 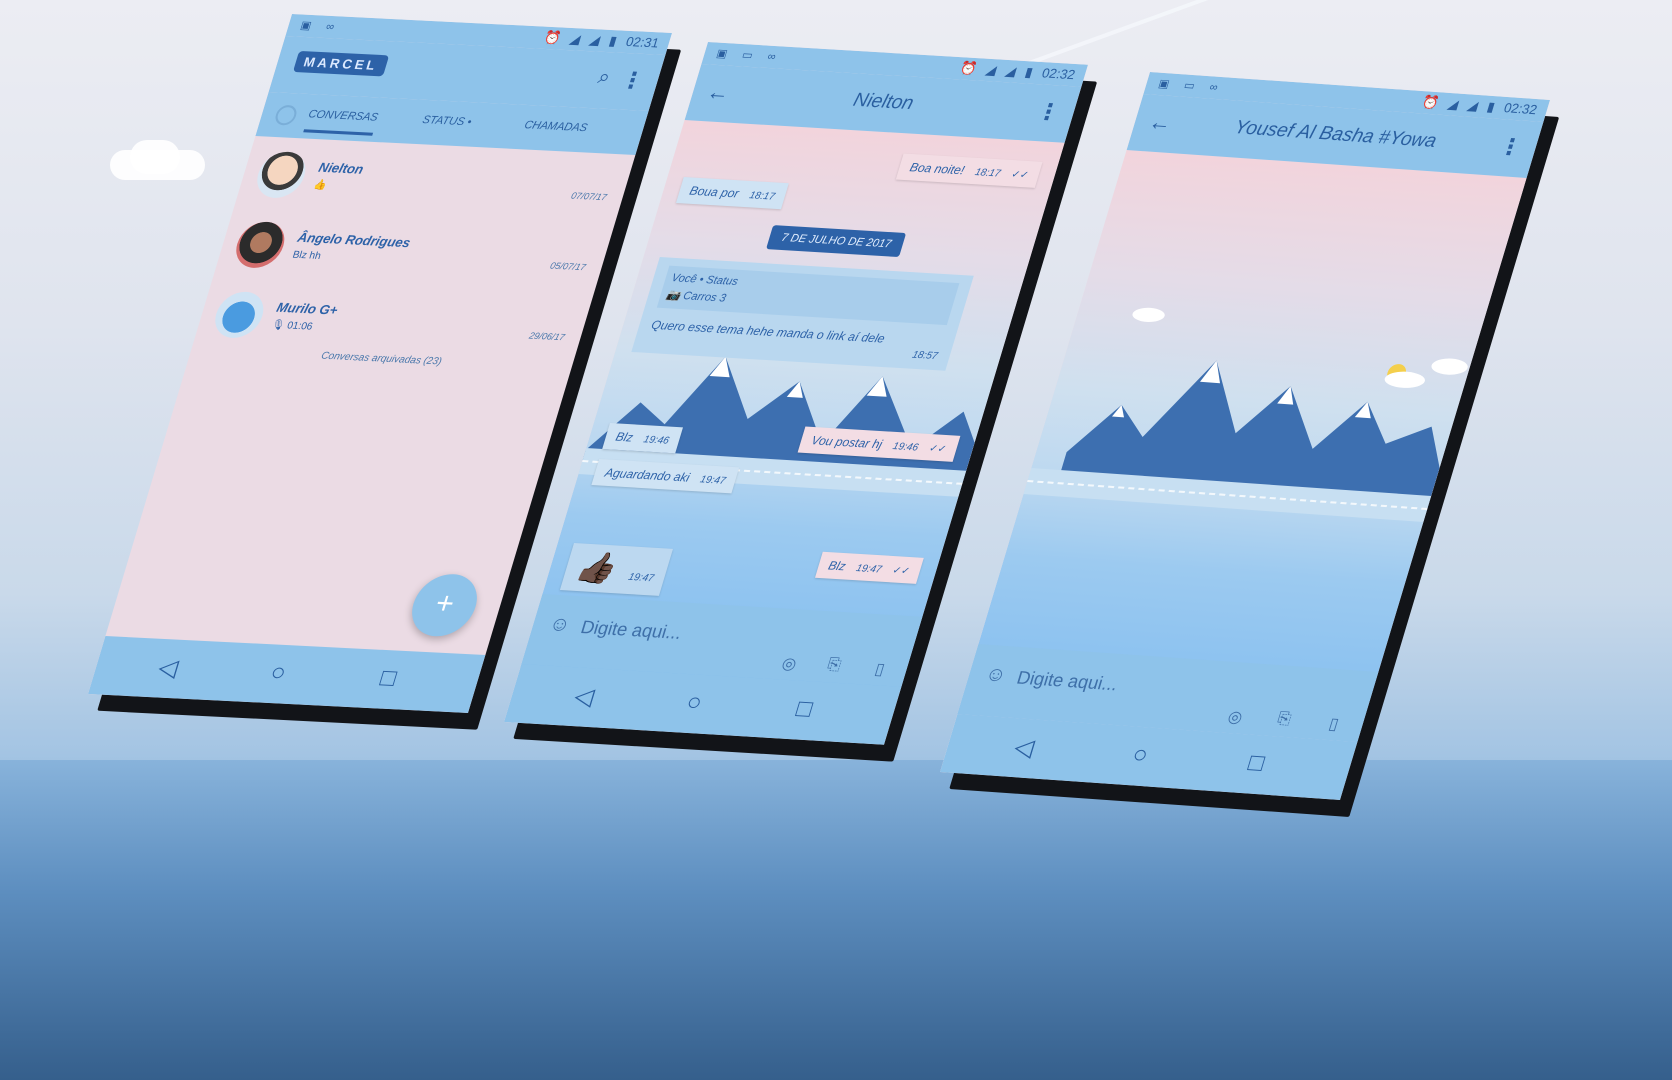 I want to click on message-text: Boua por, so click(x=714, y=192).